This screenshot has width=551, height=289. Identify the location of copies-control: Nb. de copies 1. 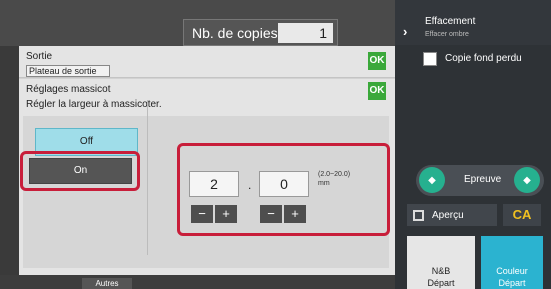
(260, 32).